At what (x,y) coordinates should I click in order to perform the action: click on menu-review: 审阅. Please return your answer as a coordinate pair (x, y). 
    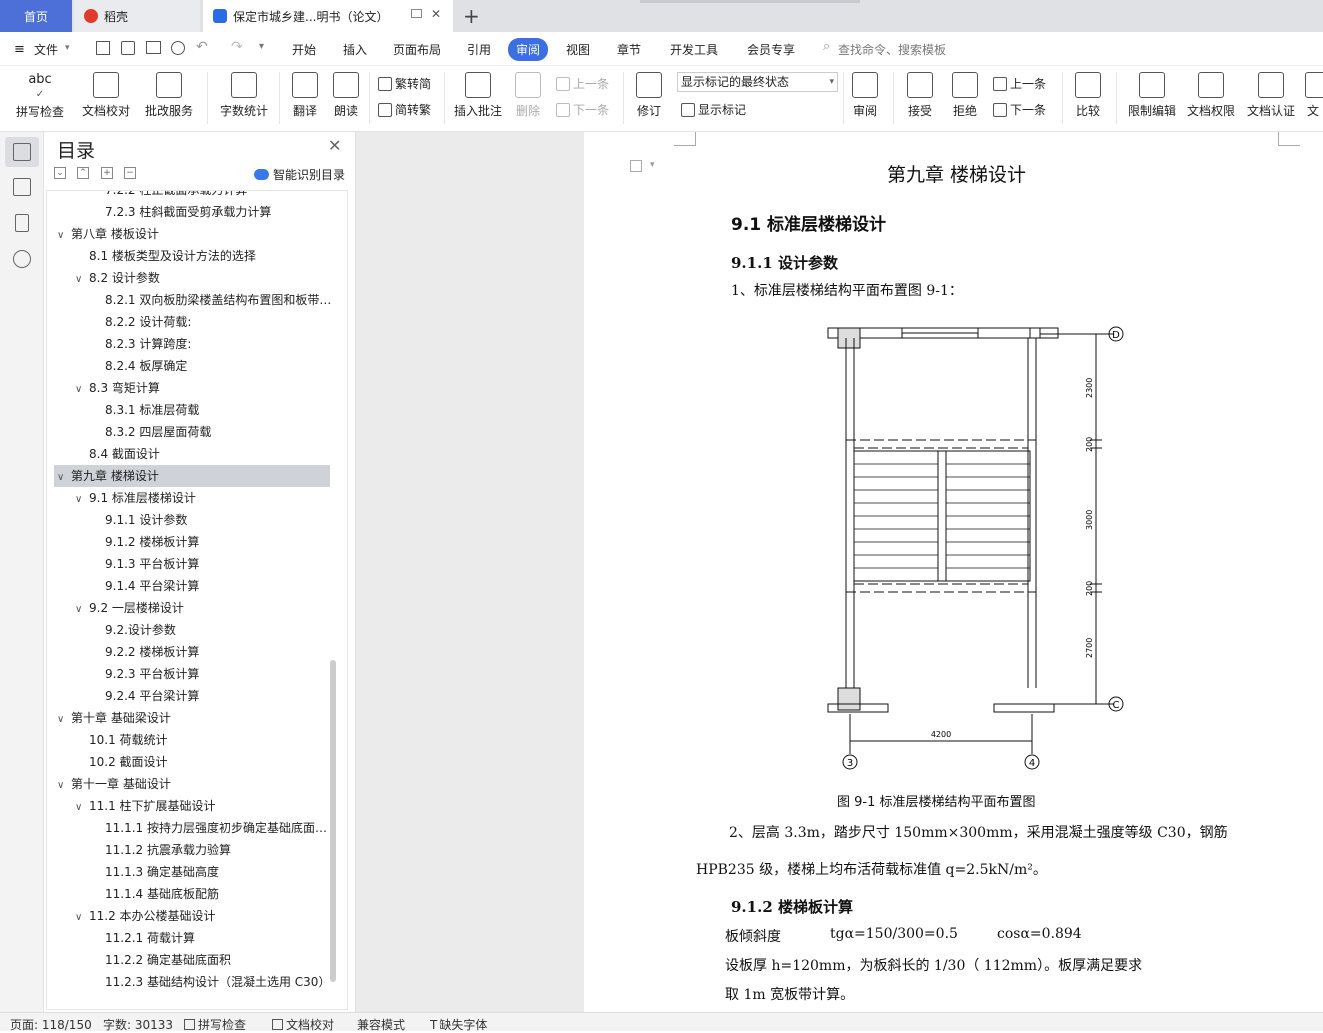
    Looking at the image, I should click on (528, 49).